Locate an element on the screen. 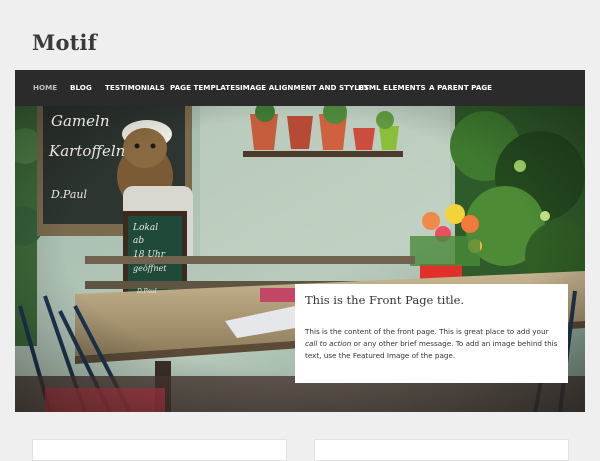  nav-item-parent-page: A PARENT PAGE is located at coordinates (460, 88).